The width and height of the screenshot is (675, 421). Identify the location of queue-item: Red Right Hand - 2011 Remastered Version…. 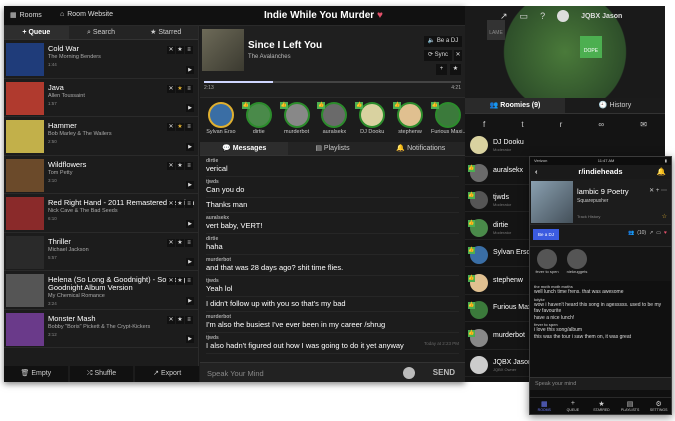
(101, 213).